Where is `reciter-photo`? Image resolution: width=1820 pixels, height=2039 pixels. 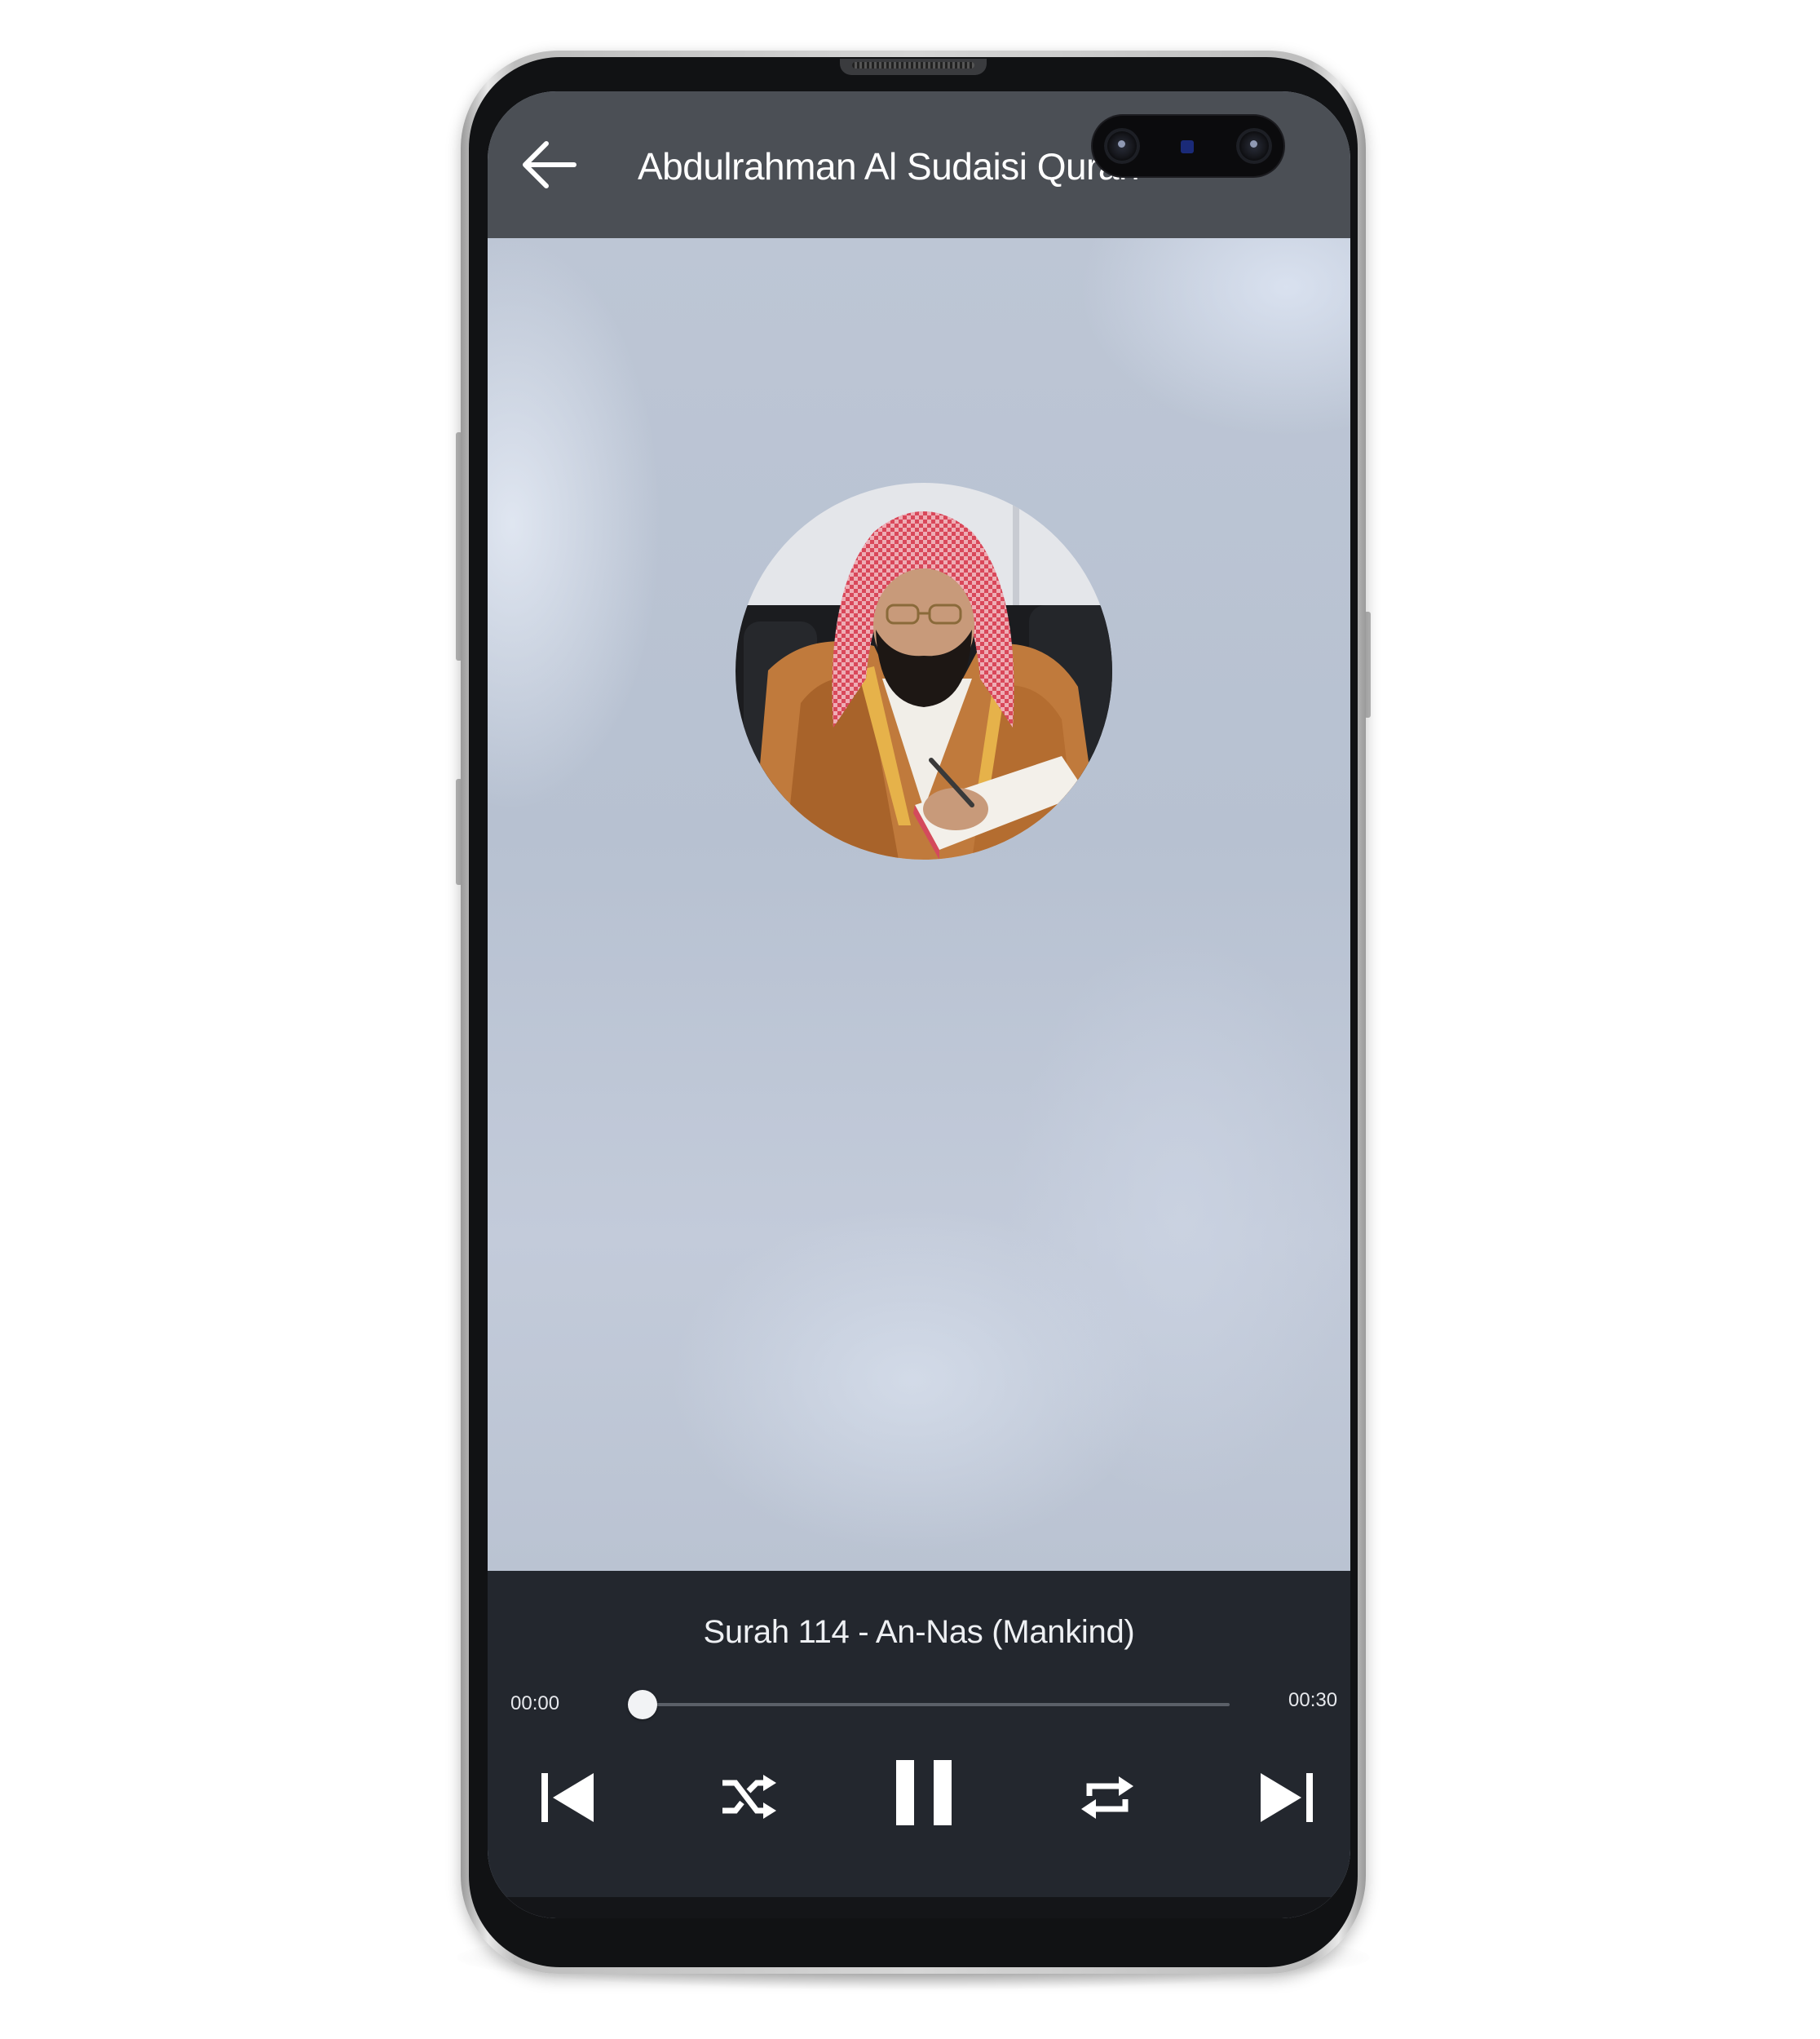
reciter-photo is located at coordinates (924, 671).